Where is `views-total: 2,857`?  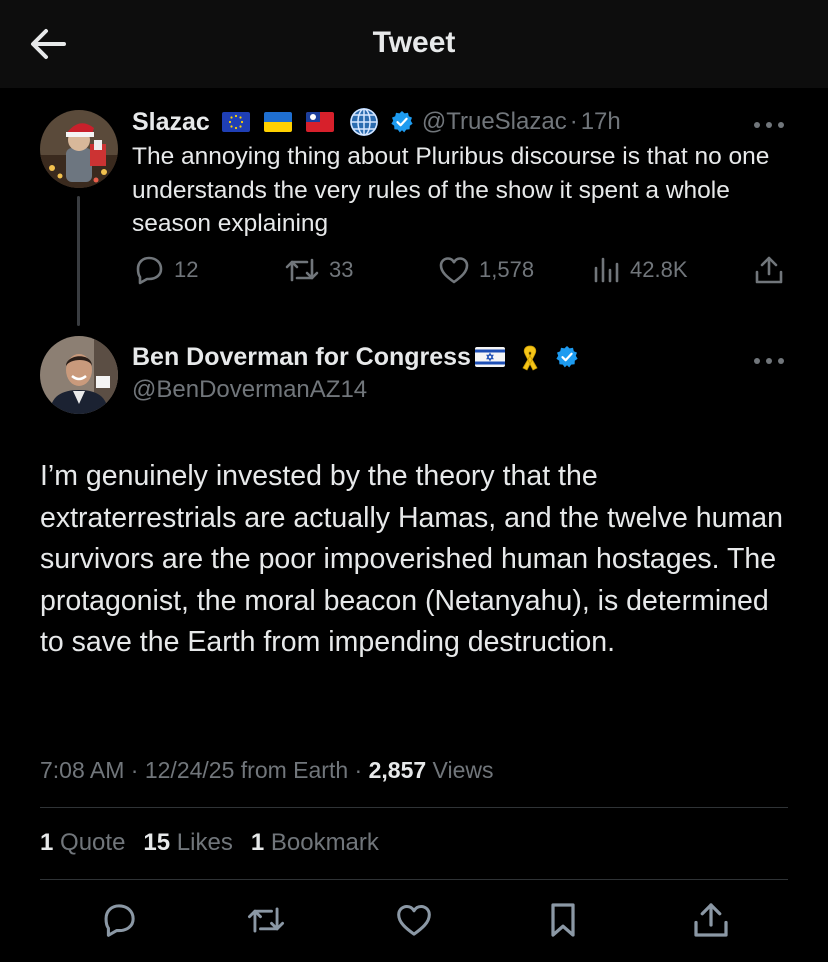 views-total: 2,857 is located at coordinates (397, 770).